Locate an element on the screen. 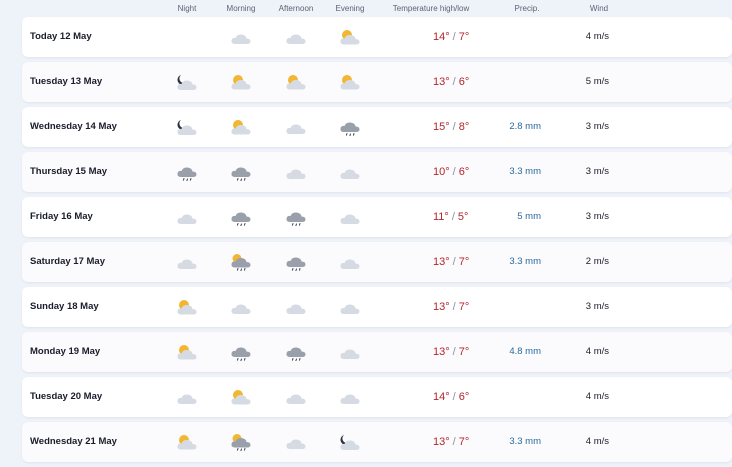 The width and height of the screenshot is (732, 467). day-label: Tuesday 20 May is located at coordinates (66, 396).